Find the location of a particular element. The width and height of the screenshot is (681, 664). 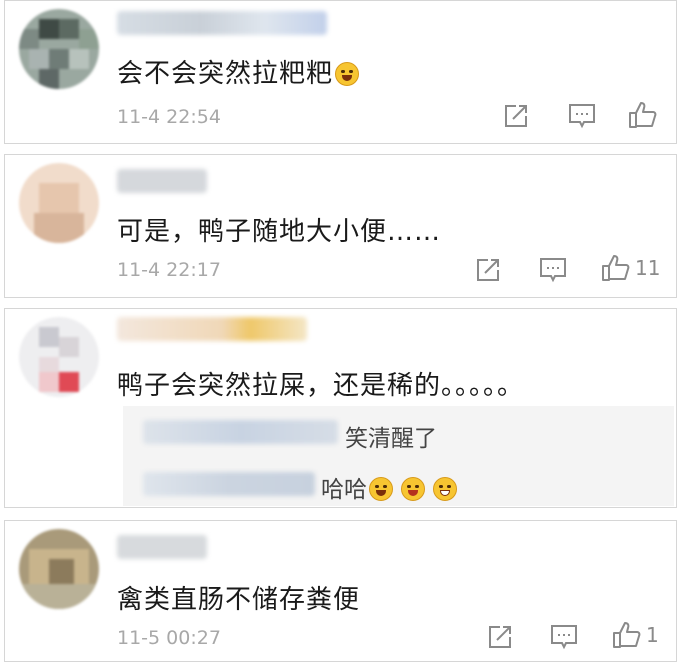

laugh-emoji is located at coordinates (445, 489).